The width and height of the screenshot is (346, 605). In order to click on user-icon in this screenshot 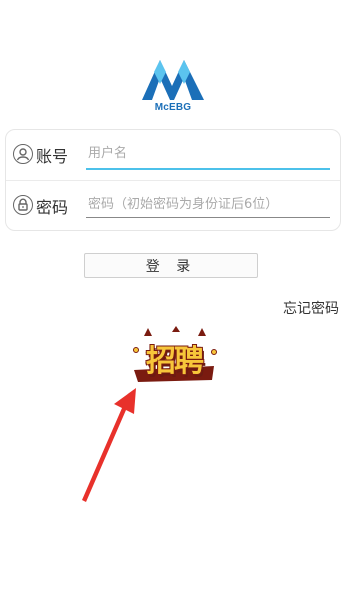, I will do `click(23, 154)`.